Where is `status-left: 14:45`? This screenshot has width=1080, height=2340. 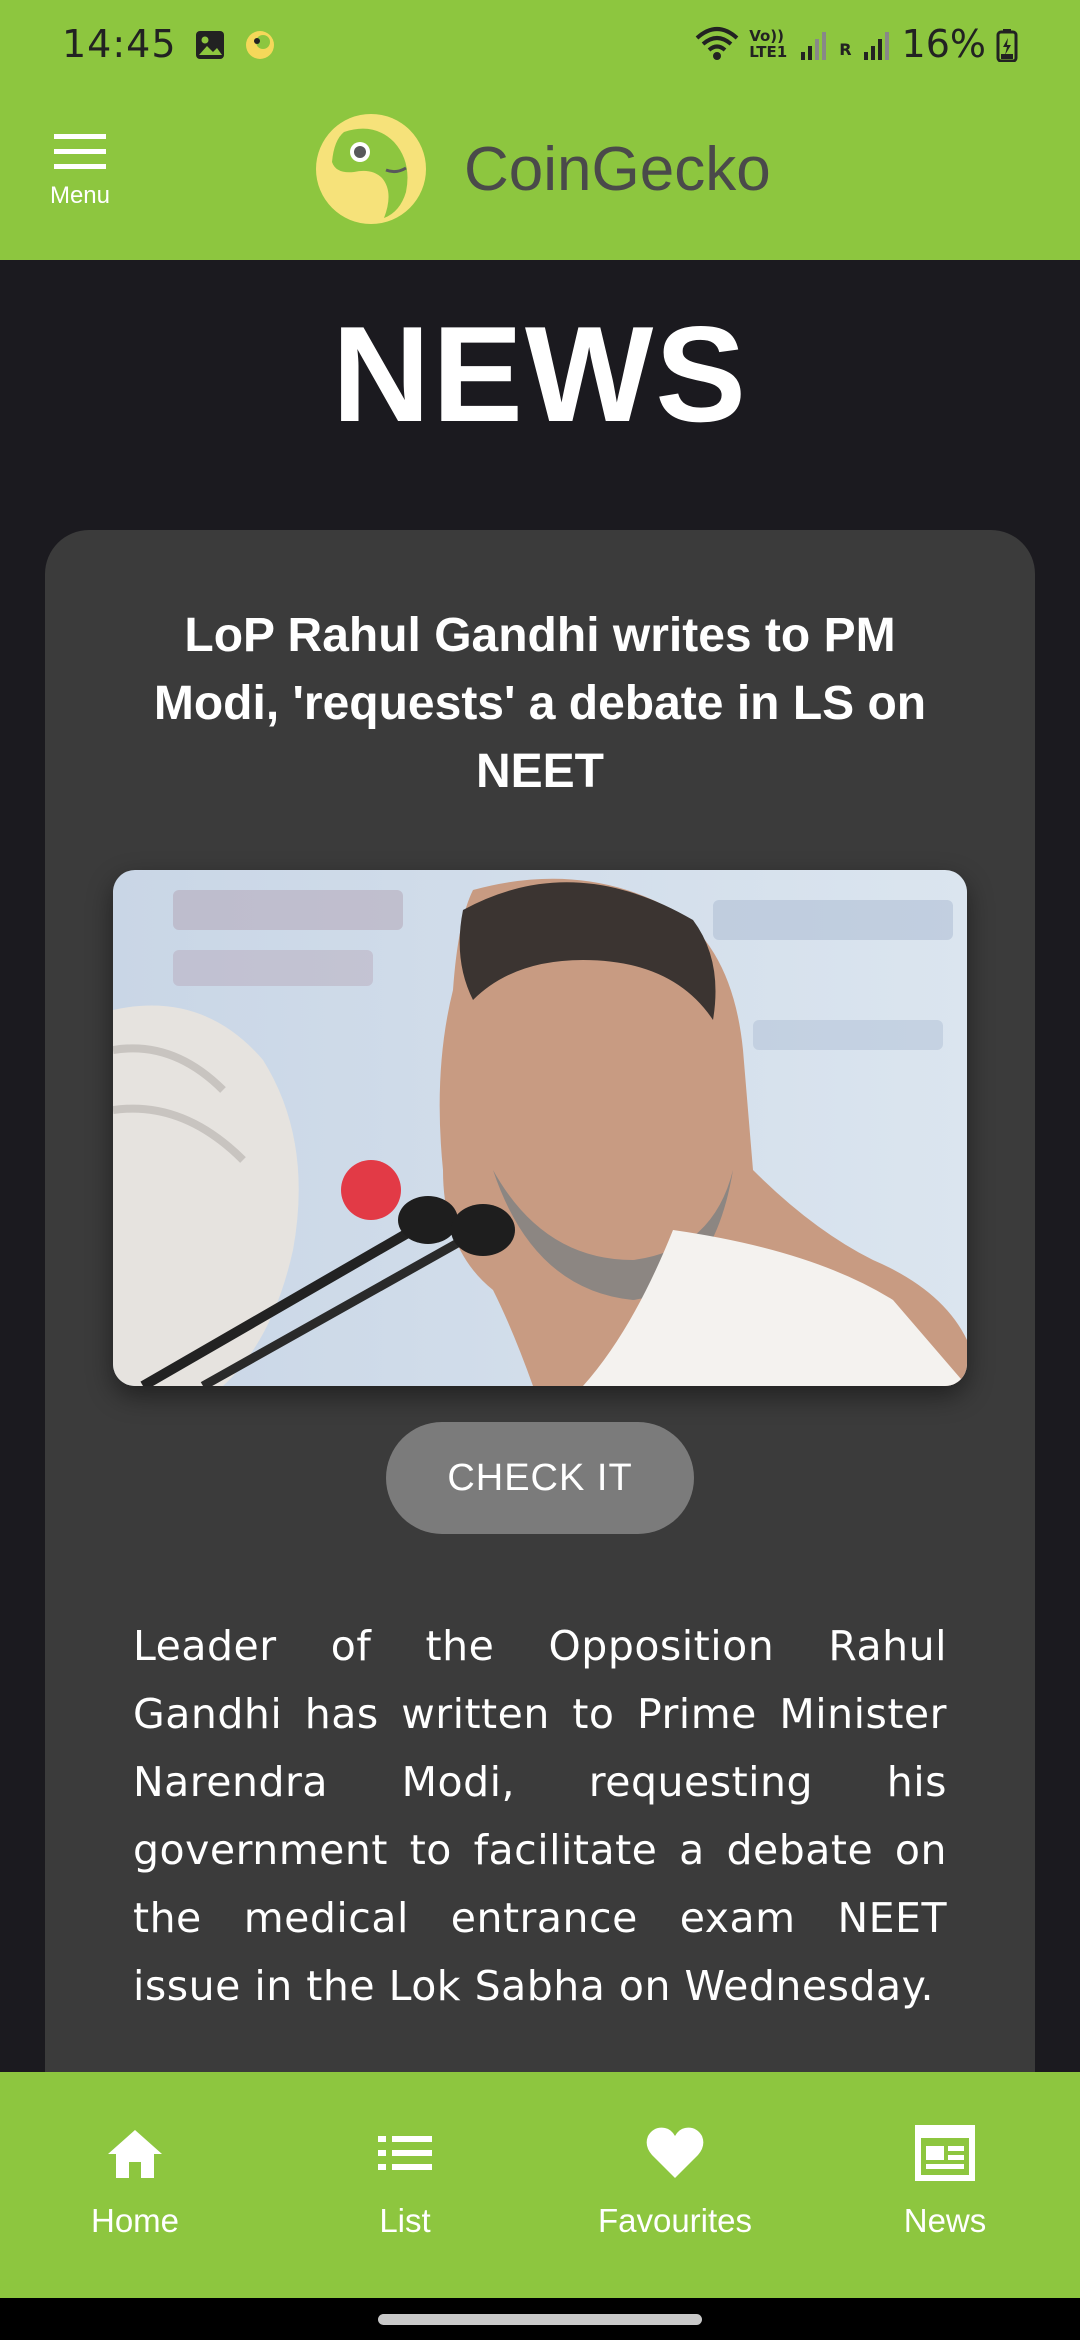
status-left: 14:45 is located at coordinates (169, 44).